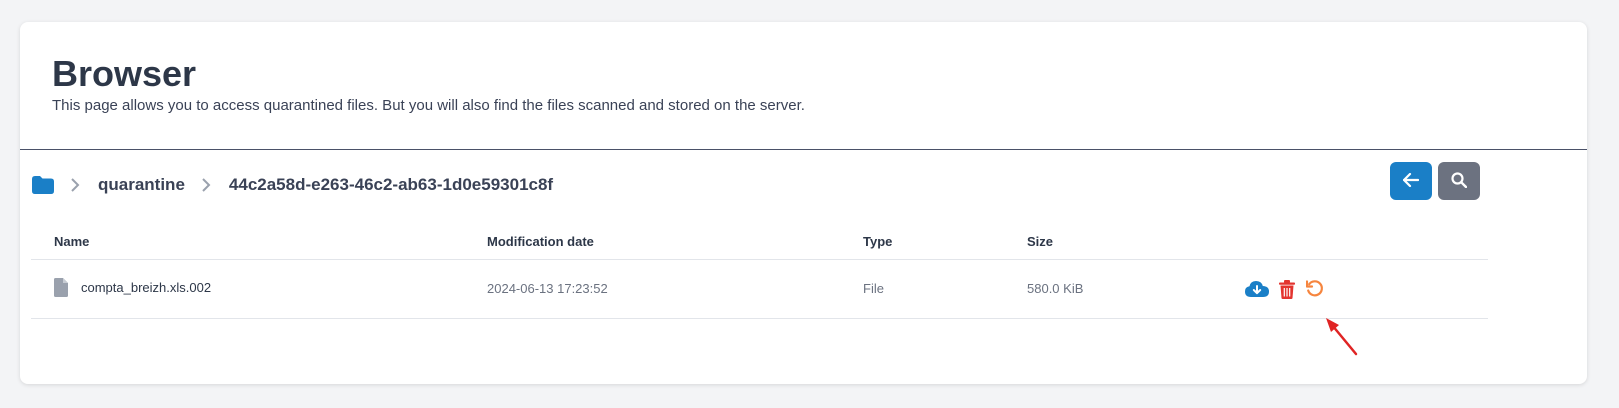 This screenshot has width=1619, height=408. Describe the element at coordinates (391, 184) in the screenshot. I see `breadcrumb-item-current: 44c2a58d-e263-46c2-ab63-1d0e59301c8f` at that location.